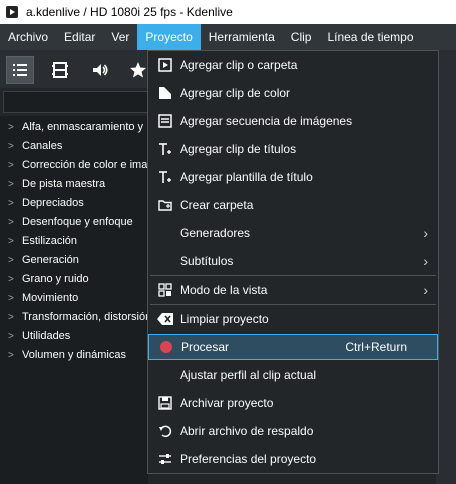 The image size is (456, 484). Describe the element at coordinates (28, 37) in the screenshot. I see `menu-archivo: Archivo` at that location.